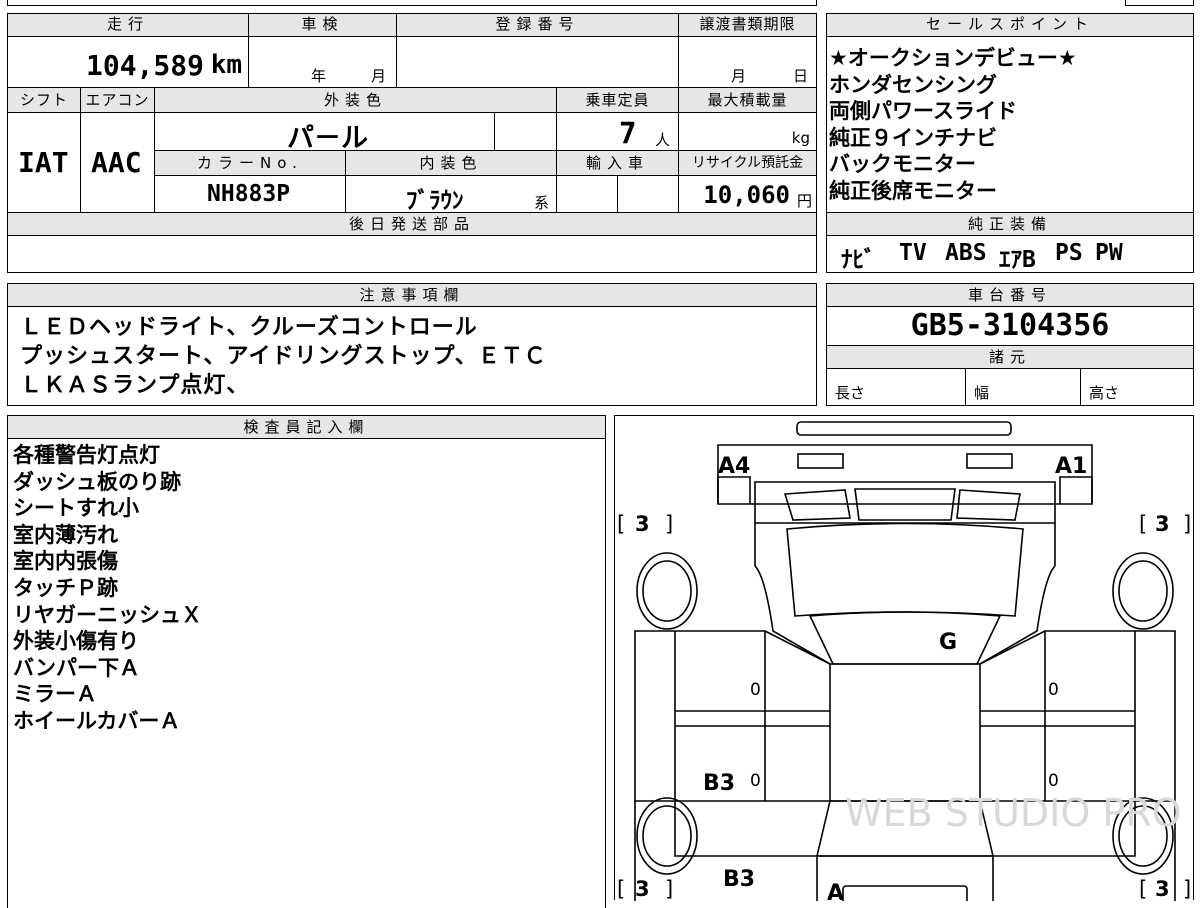 The width and height of the screenshot is (1200, 908). I want to click on chassis-header: 車台番号, so click(1010, 295).